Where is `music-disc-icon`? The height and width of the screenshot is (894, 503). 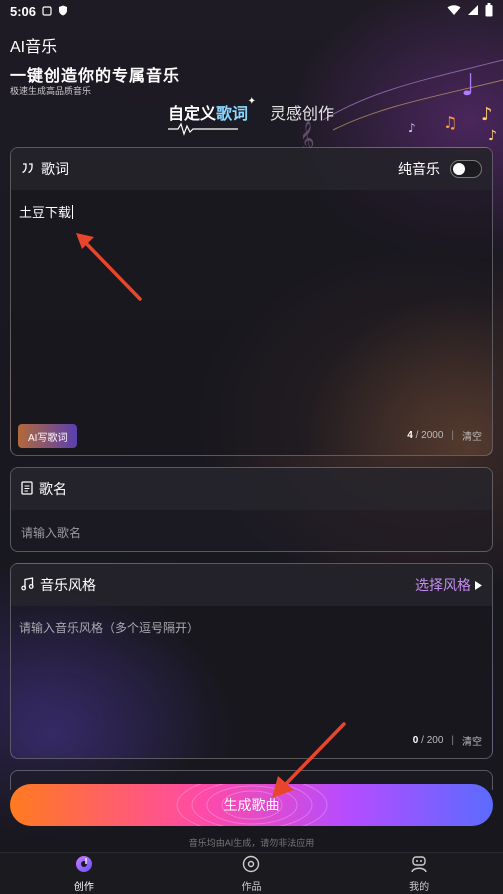 music-disc-icon is located at coordinates (84, 865).